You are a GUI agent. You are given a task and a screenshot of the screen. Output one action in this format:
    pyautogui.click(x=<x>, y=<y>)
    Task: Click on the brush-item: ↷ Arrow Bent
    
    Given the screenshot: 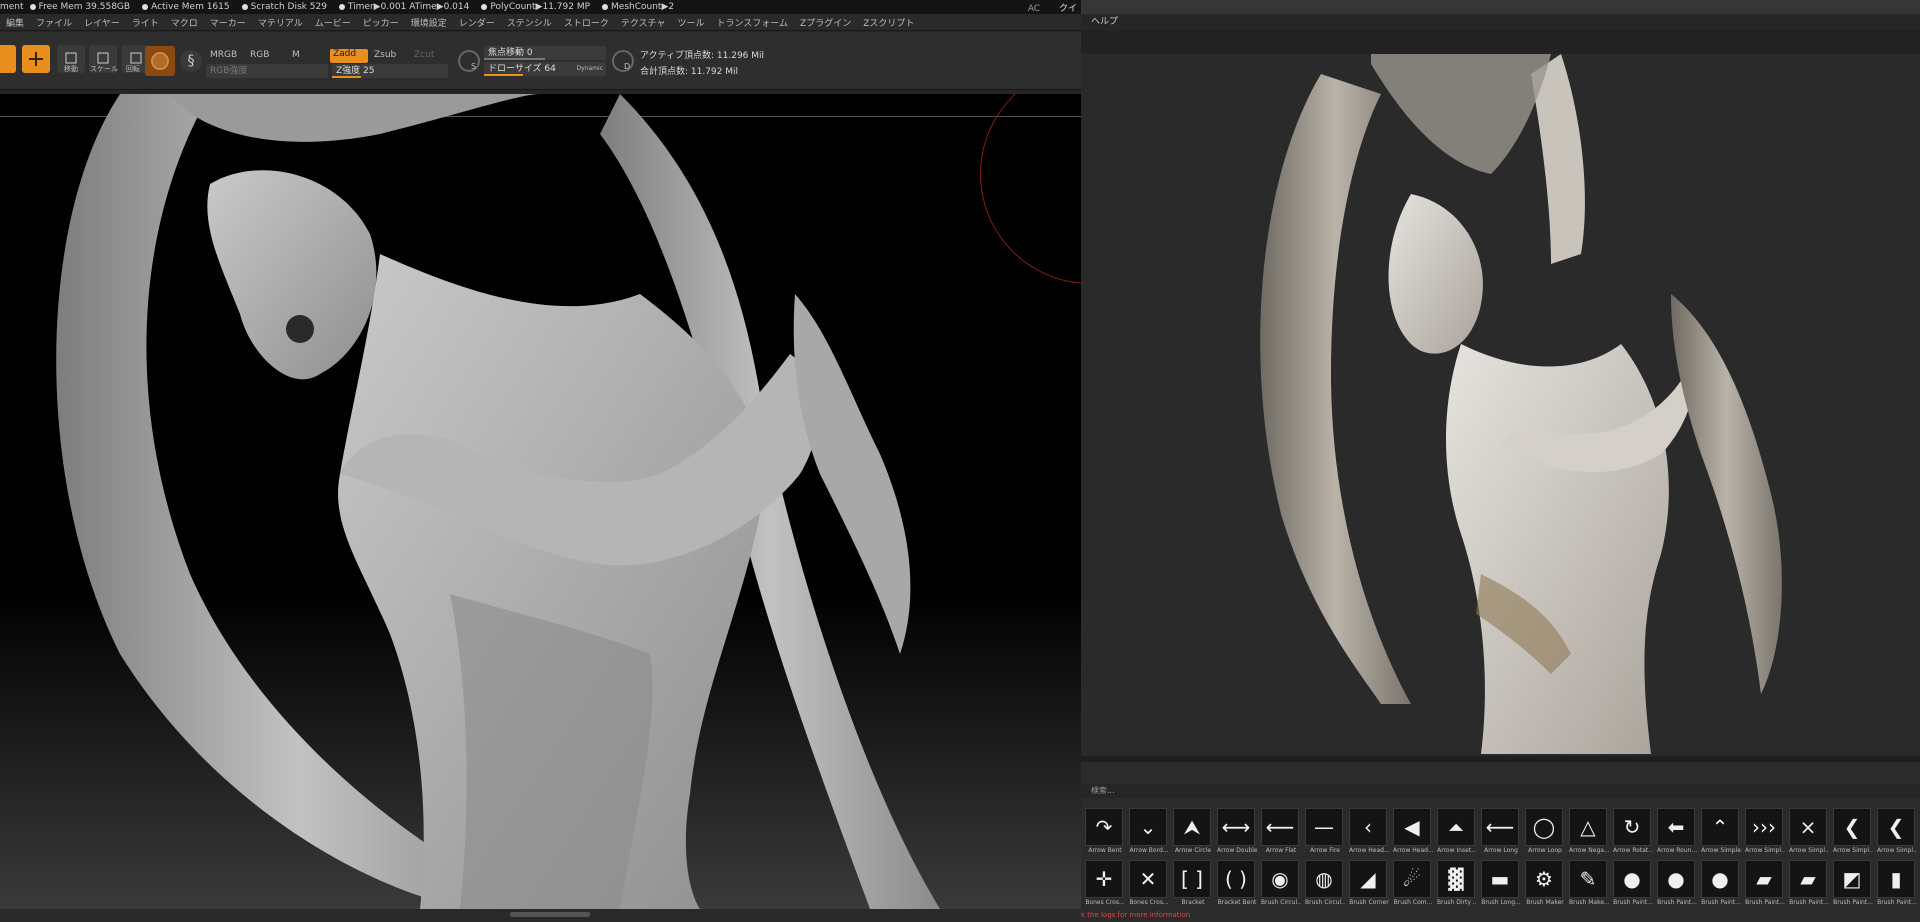 What is the action you would take?
    pyautogui.click(x=1105, y=833)
    